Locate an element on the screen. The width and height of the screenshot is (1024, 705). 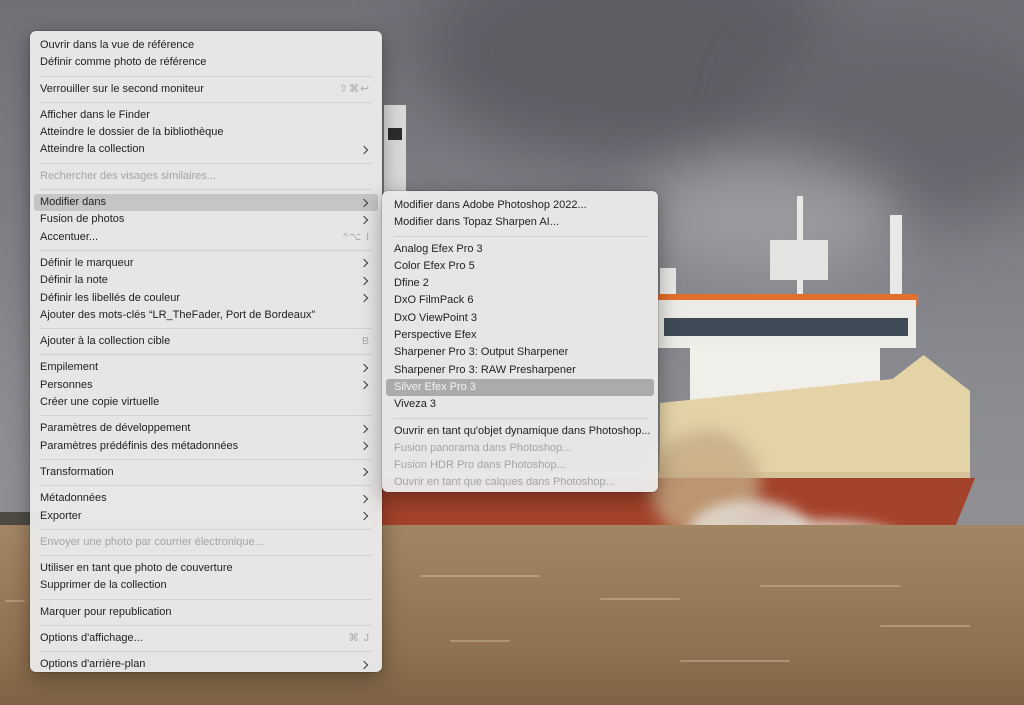
menu-item-mark-to-republish: Marquer pour republication is located at coordinates (206, 612).